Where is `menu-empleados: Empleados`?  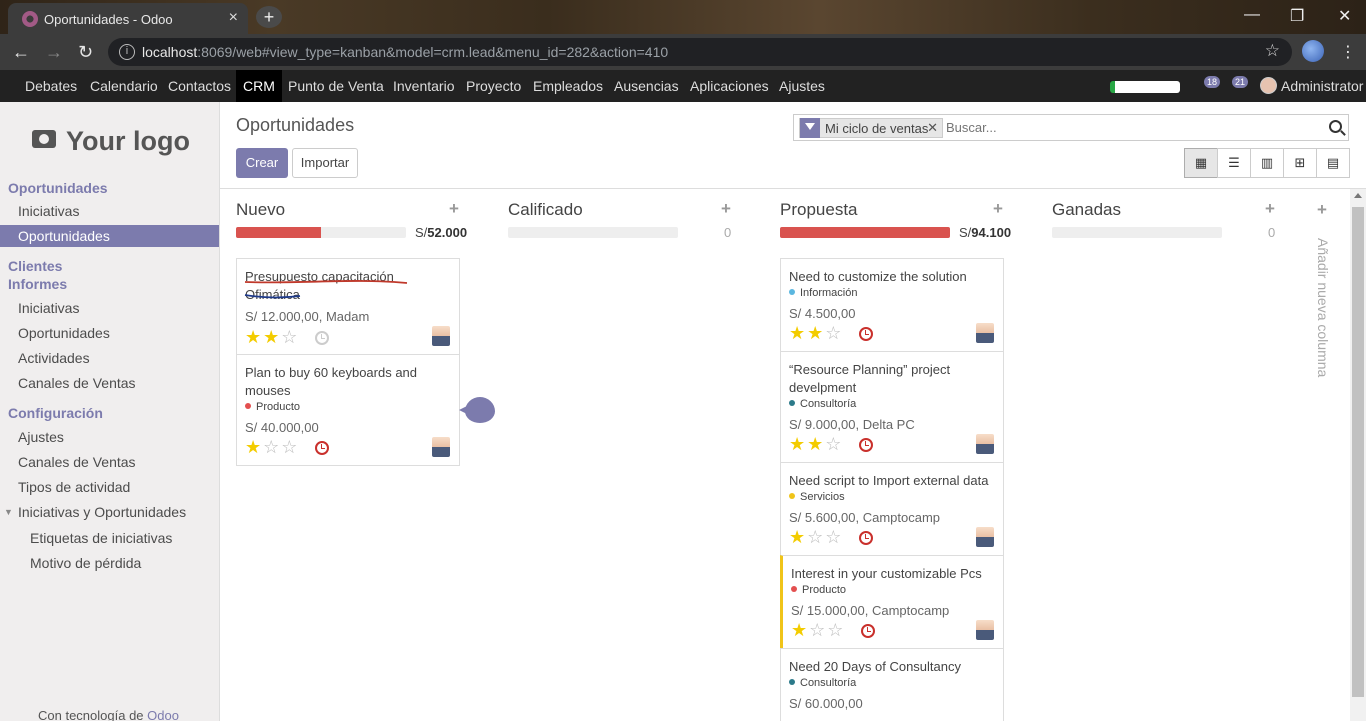
menu-empleados: Empleados is located at coordinates (568, 86).